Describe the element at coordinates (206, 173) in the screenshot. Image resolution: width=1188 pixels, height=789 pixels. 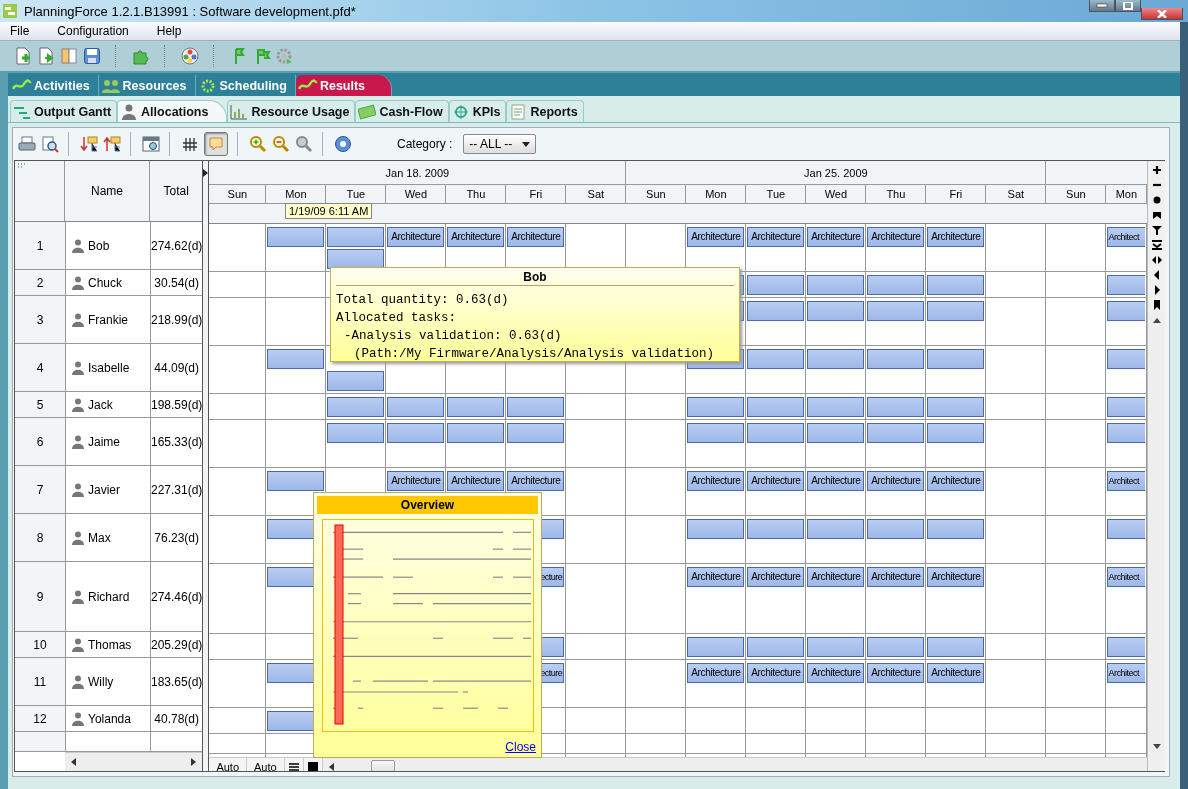
I see `collapse-arrow-icon` at that location.